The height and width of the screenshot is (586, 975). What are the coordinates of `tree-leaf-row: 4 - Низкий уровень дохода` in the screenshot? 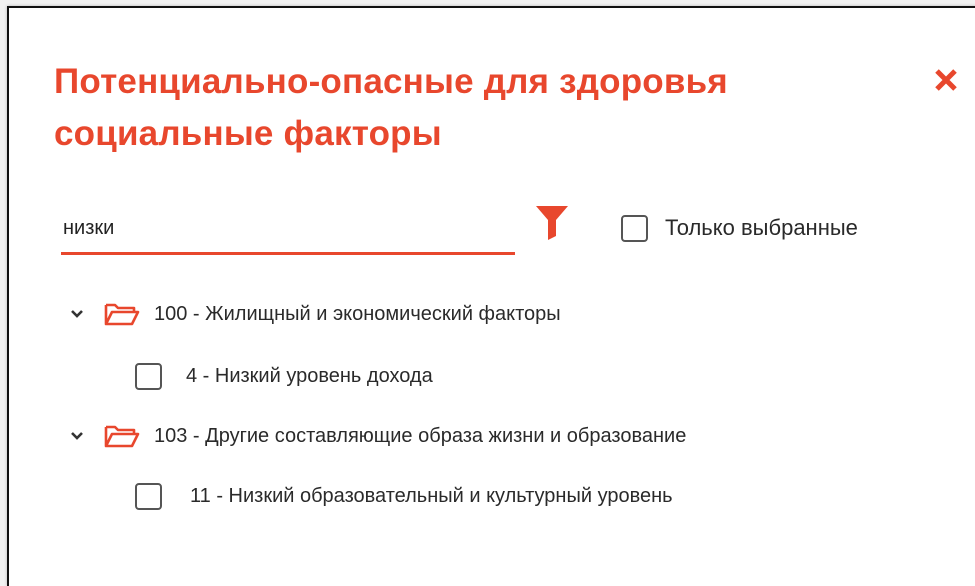 It's located at (284, 376).